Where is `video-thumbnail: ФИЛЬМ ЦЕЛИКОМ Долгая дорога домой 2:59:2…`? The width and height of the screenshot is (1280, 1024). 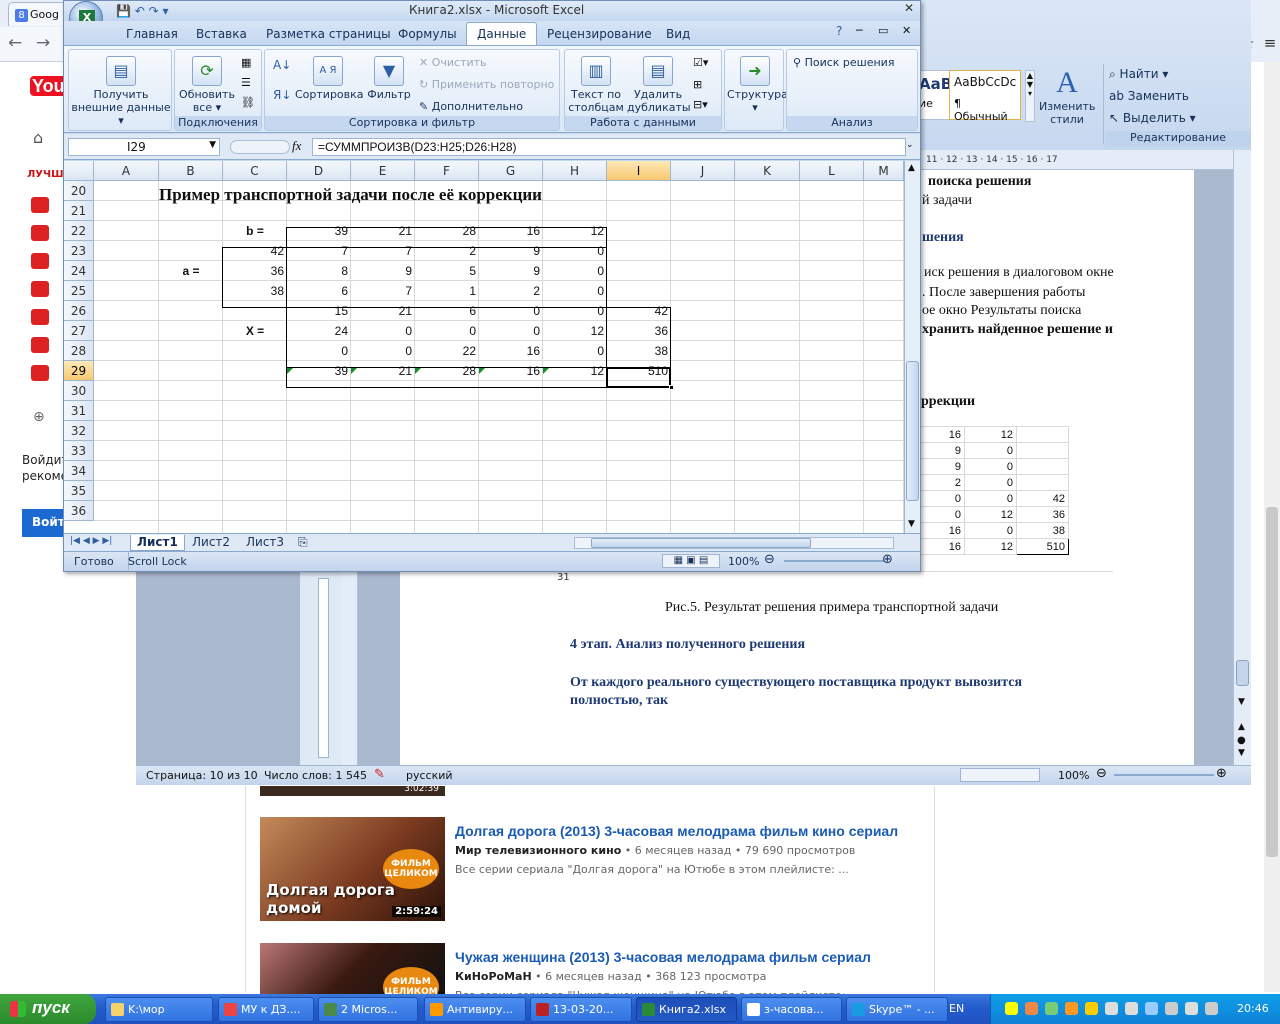 video-thumbnail: ФИЛЬМ ЦЕЛИКОМ Долгая дорога домой 2:59:2… is located at coordinates (352, 869).